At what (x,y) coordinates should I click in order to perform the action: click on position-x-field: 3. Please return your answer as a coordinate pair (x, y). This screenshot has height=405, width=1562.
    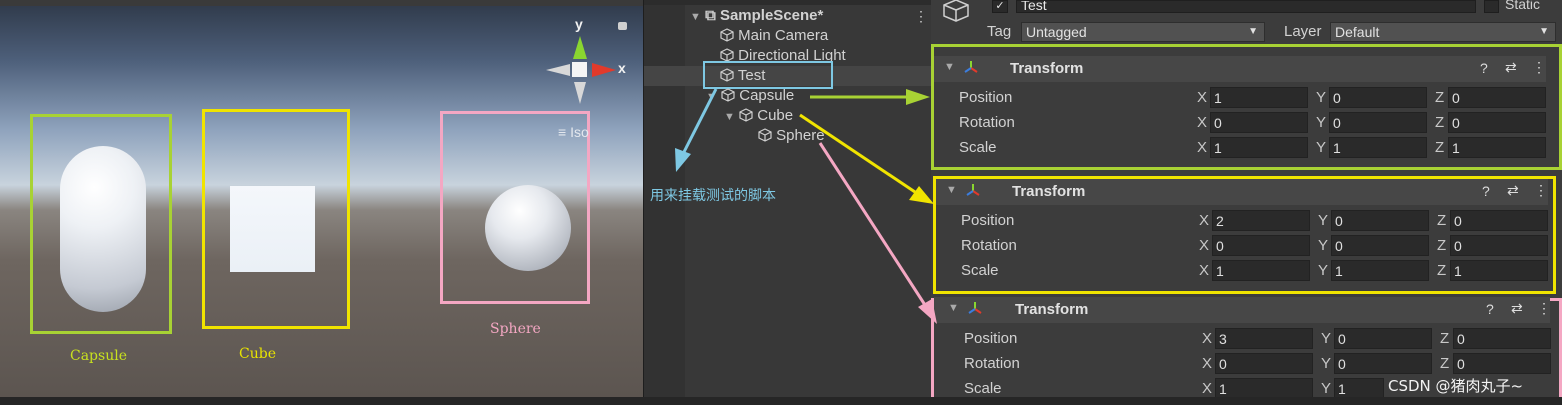
    Looking at the image, I should click on (1264, 338).